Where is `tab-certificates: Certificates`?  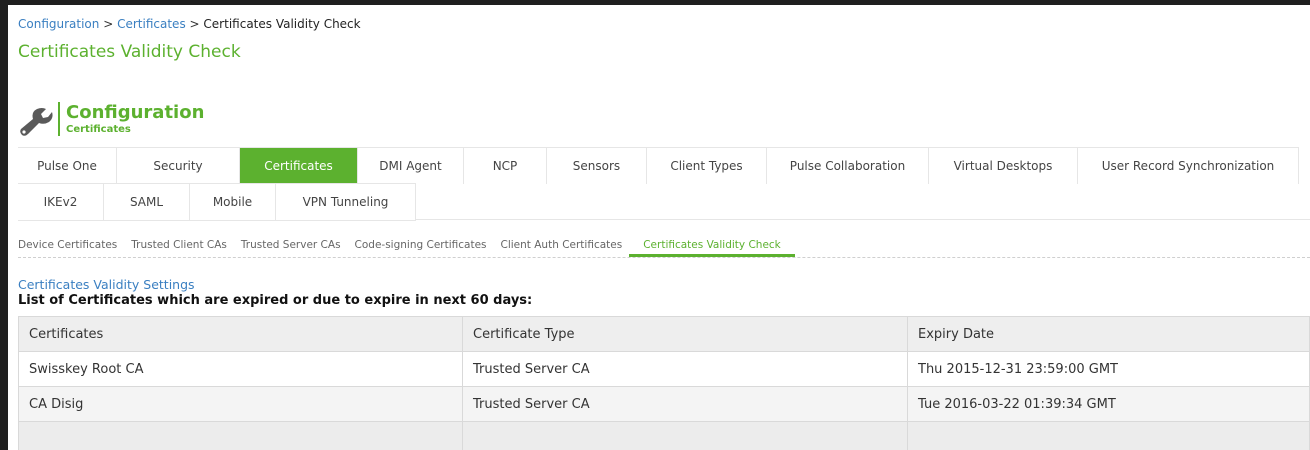 tab-certificates: Certificates is located at coordinates (299, 166).